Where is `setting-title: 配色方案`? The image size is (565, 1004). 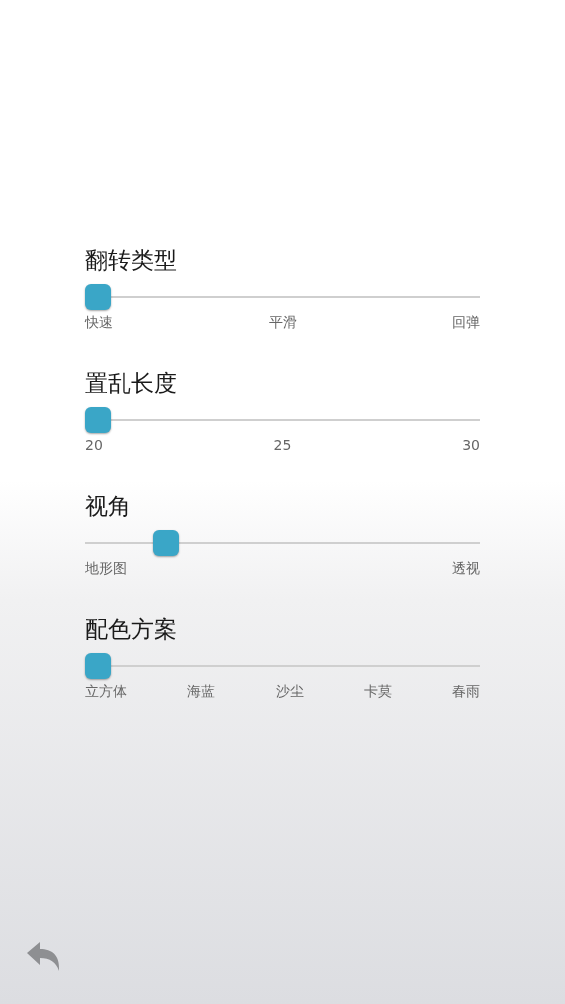
setting-title: 配色方案 is located at coordinates (131, 629).